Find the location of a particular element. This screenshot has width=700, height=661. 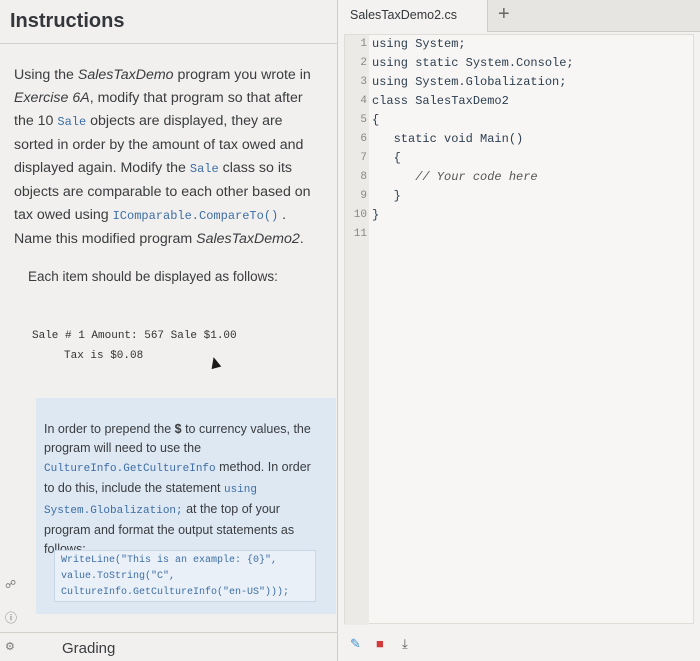

add-tab-button: + is located at coordinates (504, 14).